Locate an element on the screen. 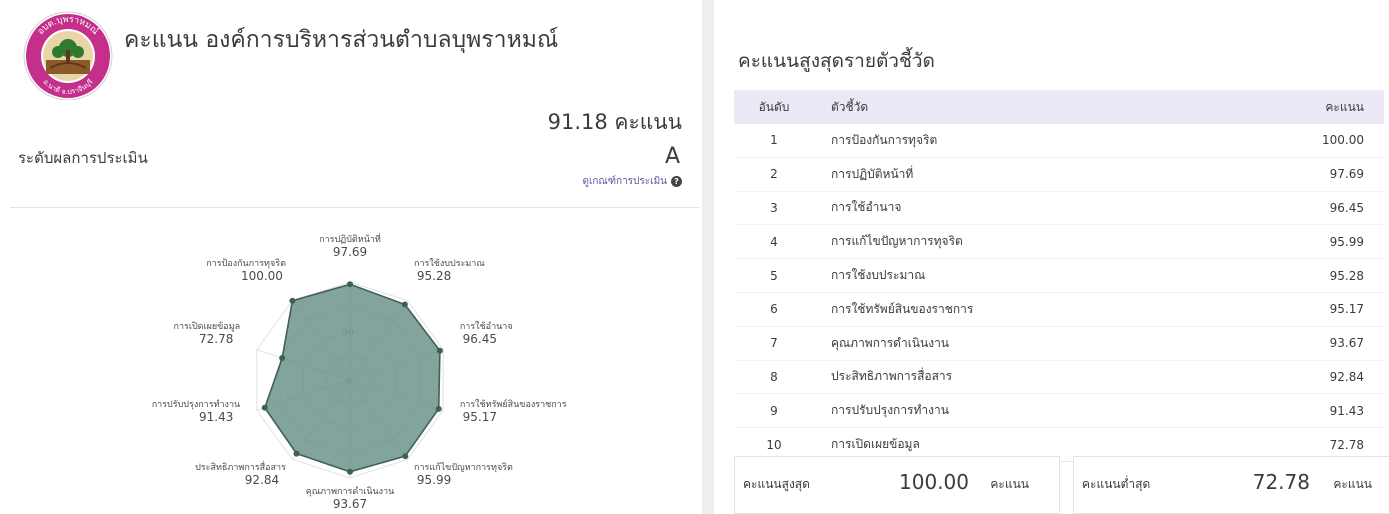 The width and height of the screenshot is (1389, 514). table-row: 6 การใช้ทรัพย์สินของราชการ 95.17 is located at coordinates (1059, 309).